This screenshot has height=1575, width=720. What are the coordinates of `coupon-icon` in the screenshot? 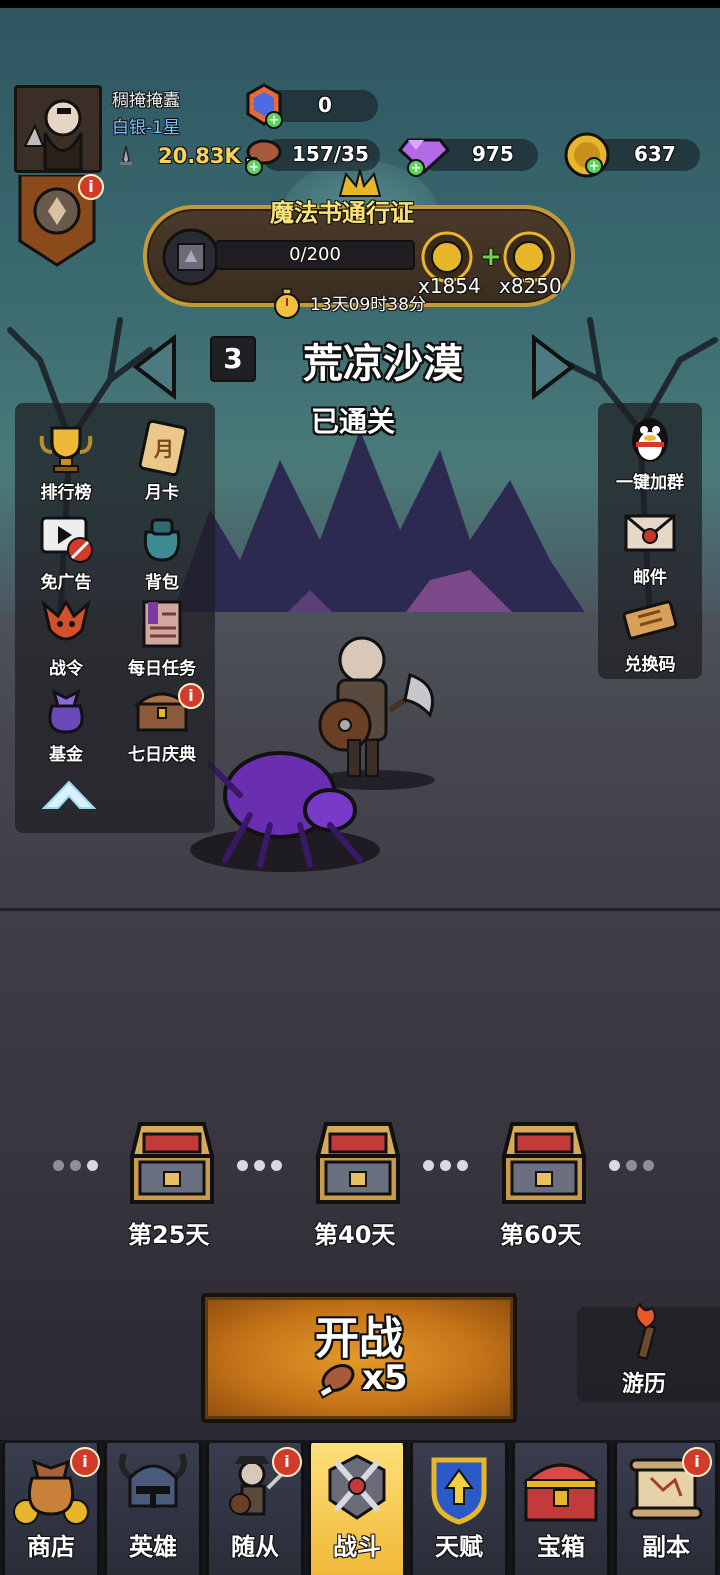 It's located at (650, 620).